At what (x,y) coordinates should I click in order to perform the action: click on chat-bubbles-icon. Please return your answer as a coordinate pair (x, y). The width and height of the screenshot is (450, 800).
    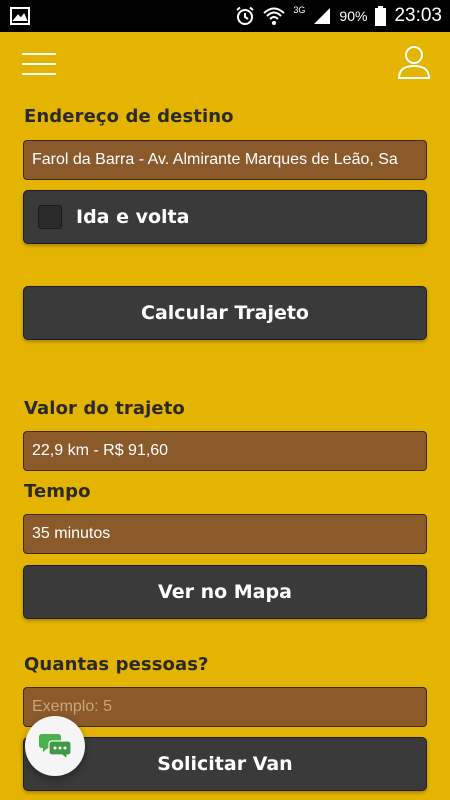
    Looking at the image, I should click on (55, 747).